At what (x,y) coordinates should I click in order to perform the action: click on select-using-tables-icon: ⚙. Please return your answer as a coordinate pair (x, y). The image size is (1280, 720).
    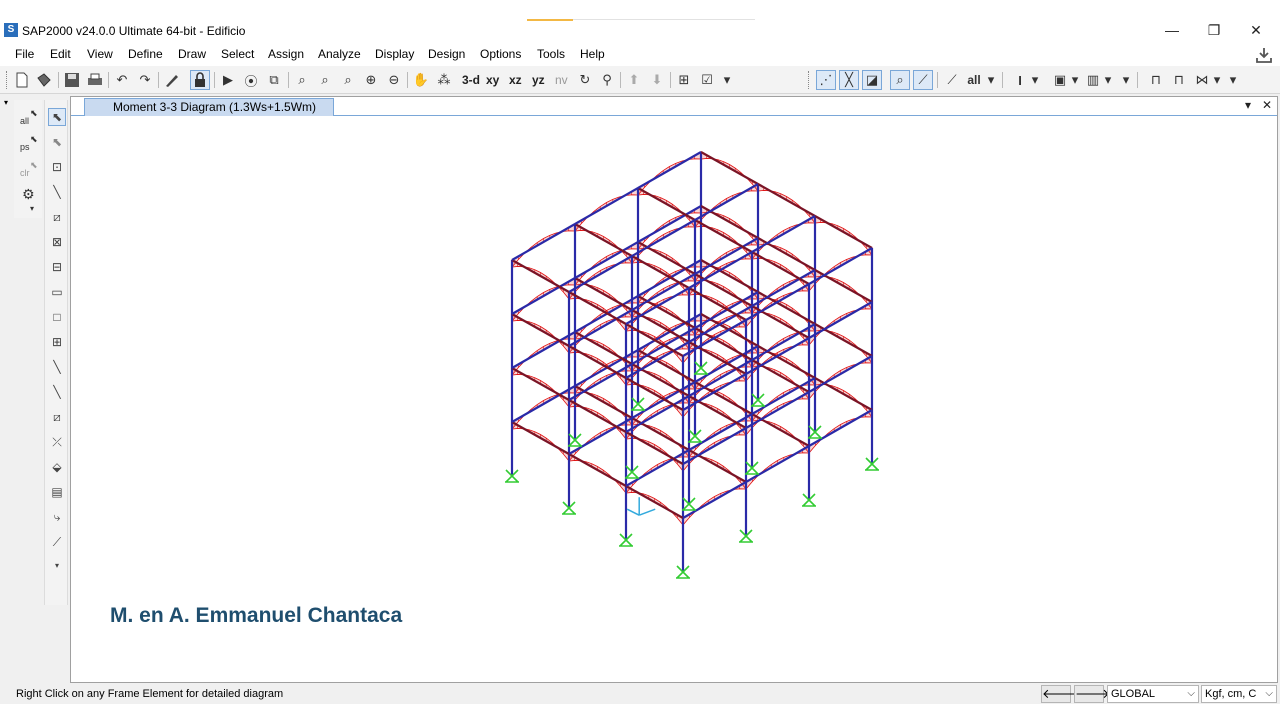
    Looking at the image, I should click on (28, 194).